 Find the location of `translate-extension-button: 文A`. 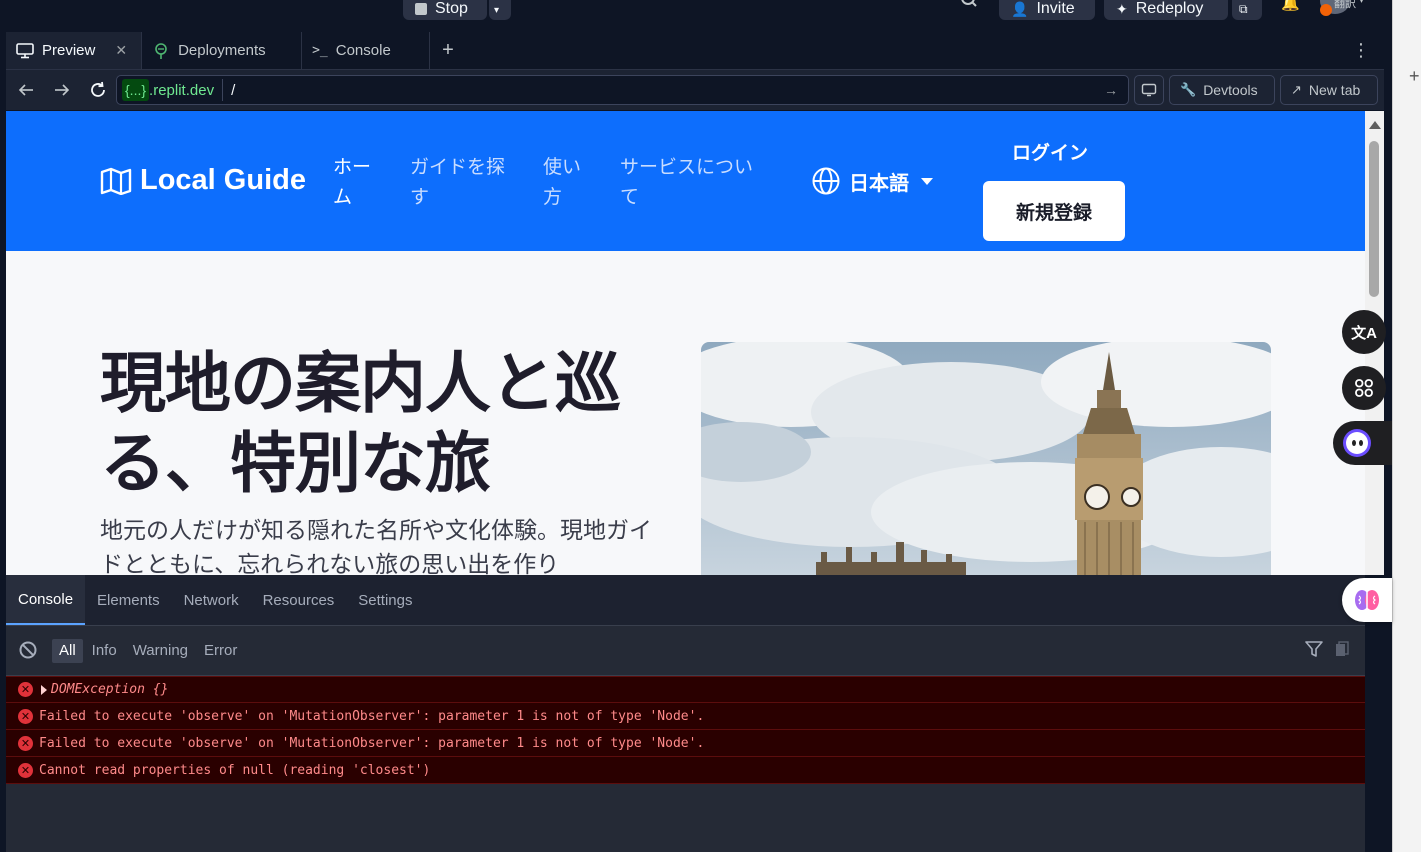

translate-extension-button: 文A is located at coordinates (1364, 332).